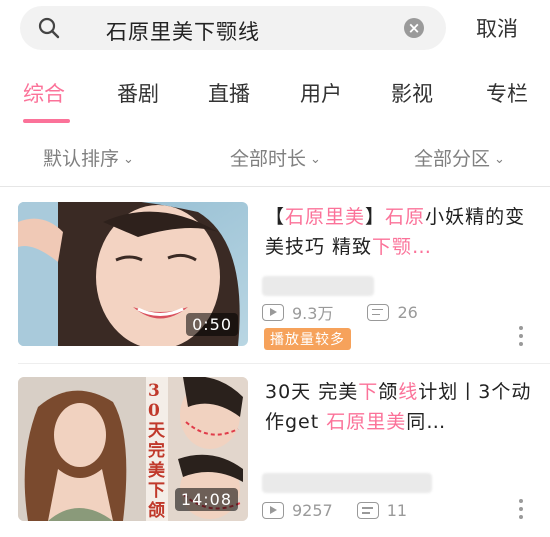 This screenshot has width=550, height=537. I want to click on duration-filter-label: 全部时长, so click(268, 159).